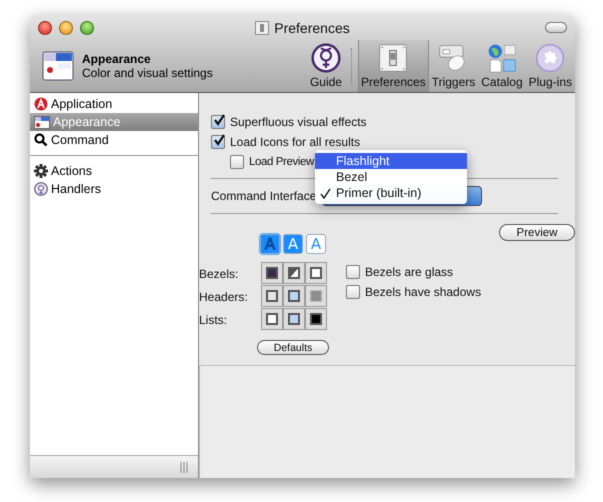  Describe the element at coordinates (391, 177) in the screenshot. I see `menu-item: Bezel` at that location.